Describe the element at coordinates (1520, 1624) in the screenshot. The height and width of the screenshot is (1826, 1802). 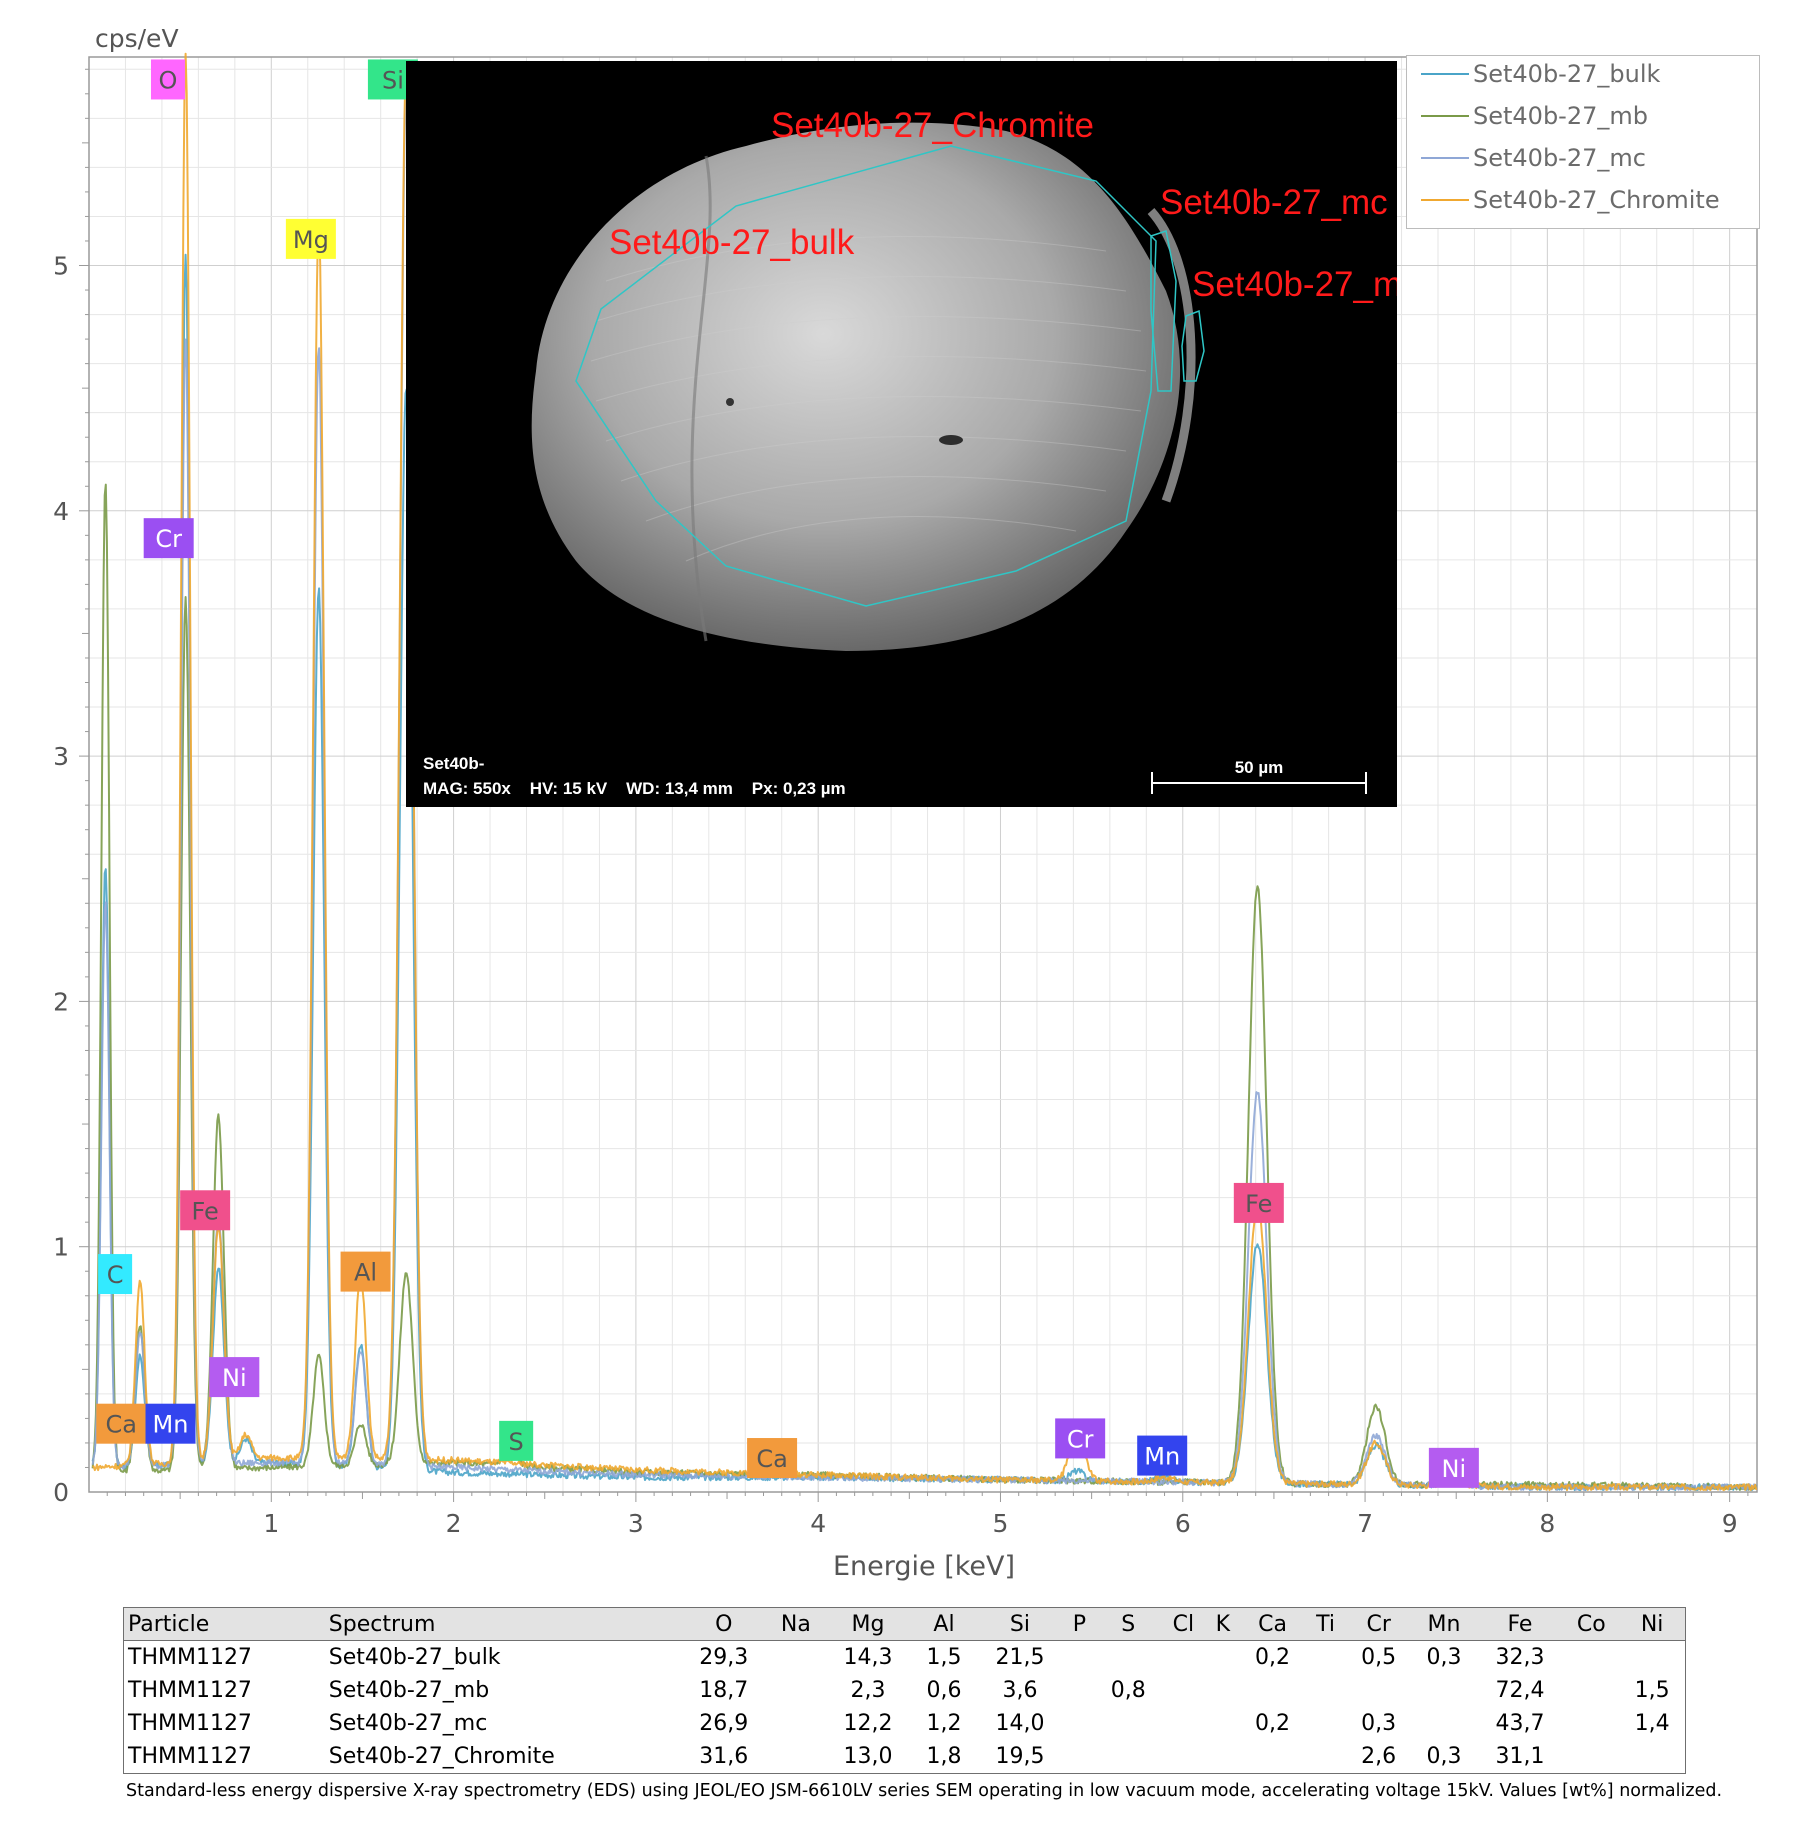
I see `table-header-cell: Fe` at that location.